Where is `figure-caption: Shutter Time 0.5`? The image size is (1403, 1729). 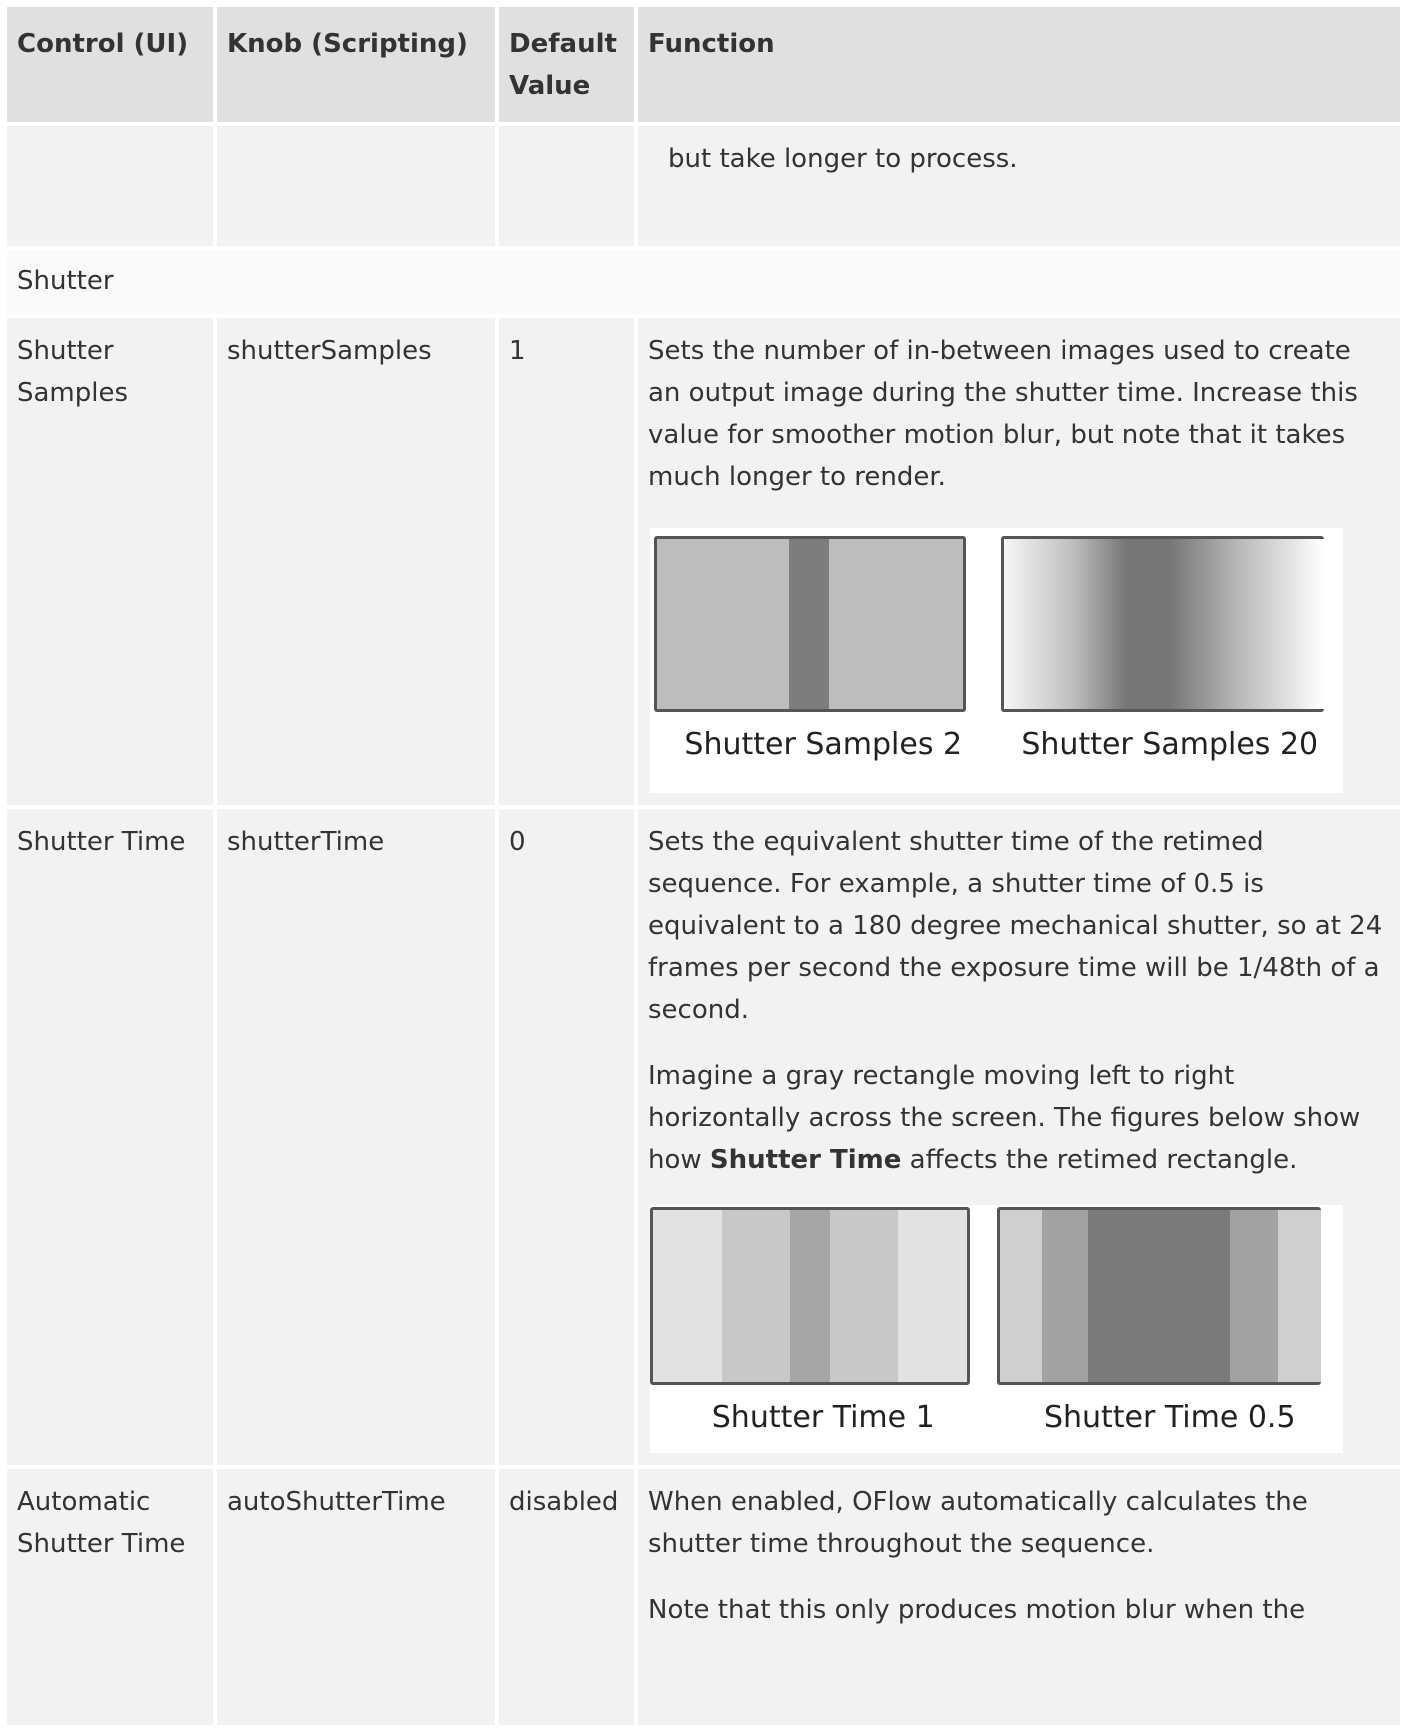
figure-caption: Shutter Time 0.5 is located at coordinates (1169, 1417).